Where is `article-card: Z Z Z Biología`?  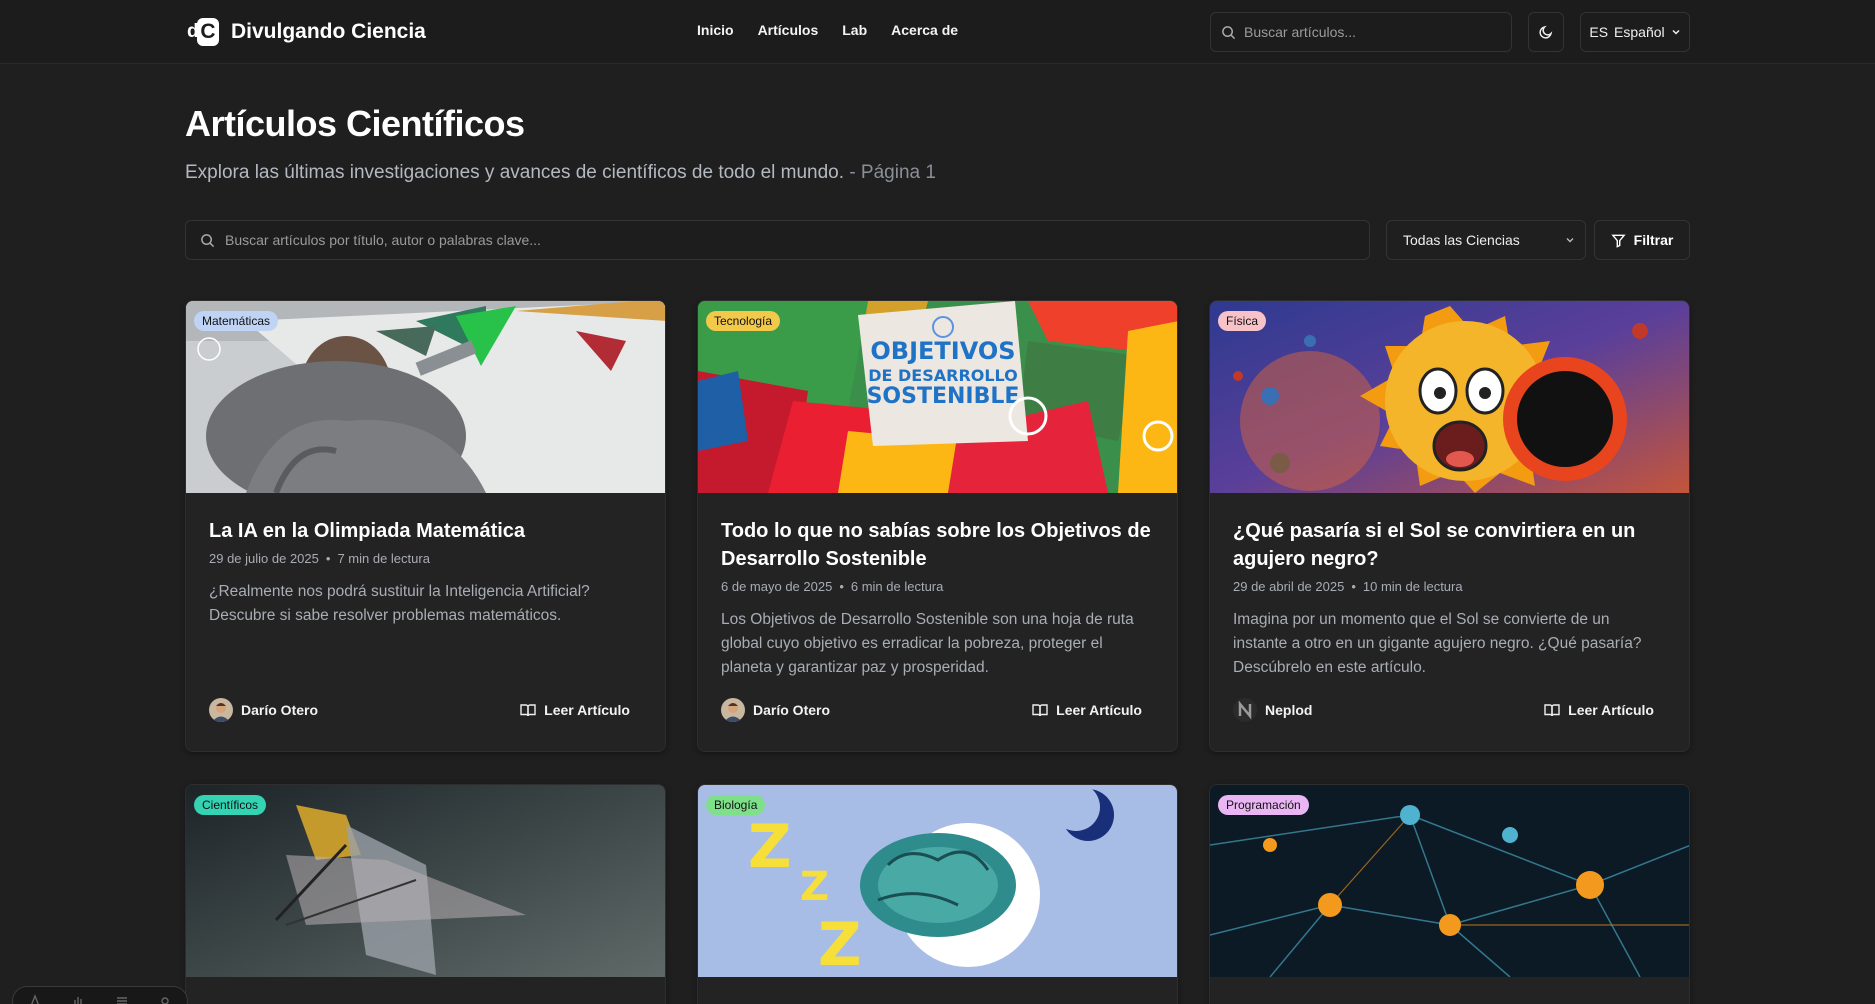 article-card: Z Z Z Biología is located at coordinates (937, 894).